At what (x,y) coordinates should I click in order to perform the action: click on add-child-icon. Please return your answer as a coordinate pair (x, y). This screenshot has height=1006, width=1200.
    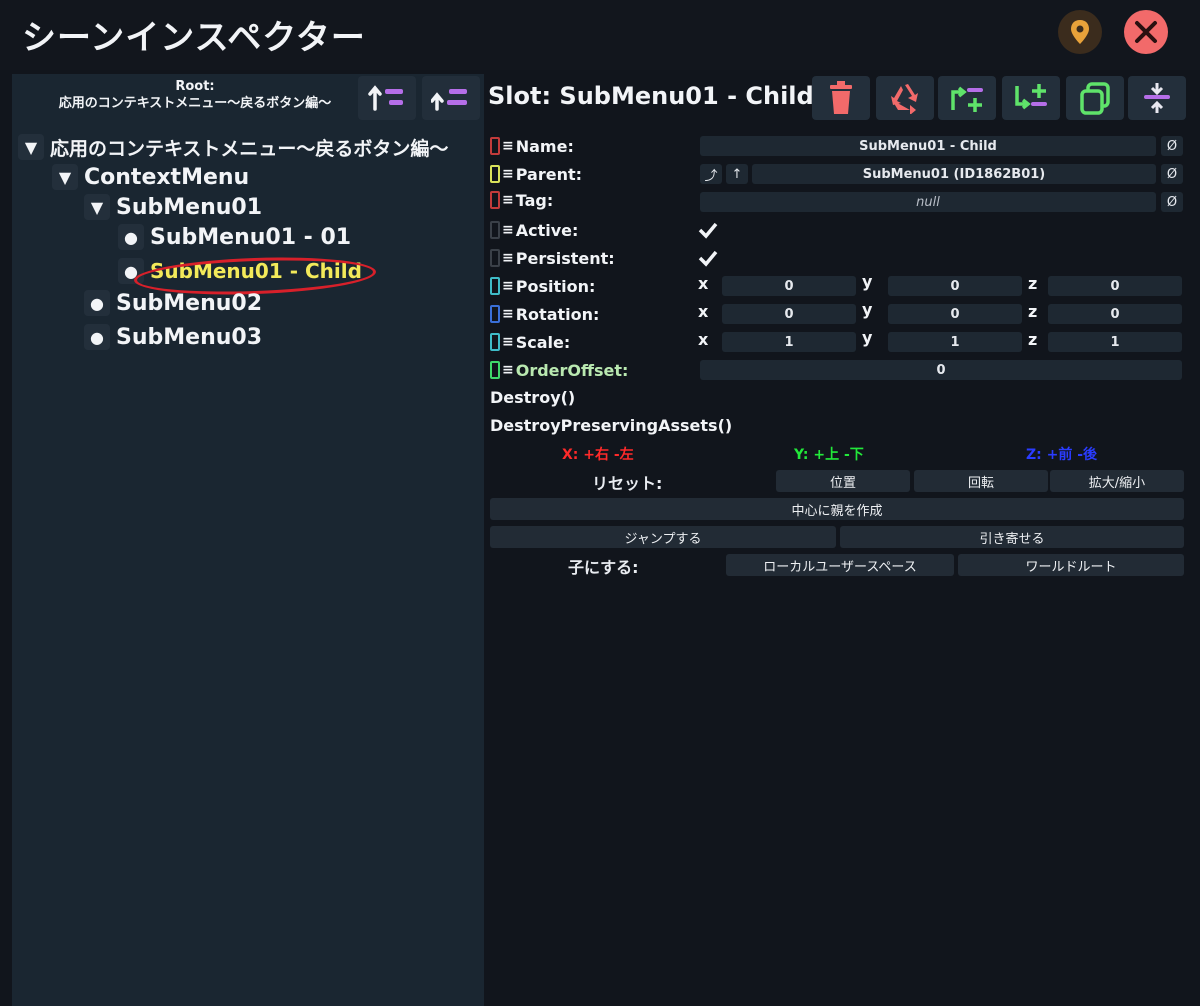
    Looking at the image, I should click on (1031, 98).